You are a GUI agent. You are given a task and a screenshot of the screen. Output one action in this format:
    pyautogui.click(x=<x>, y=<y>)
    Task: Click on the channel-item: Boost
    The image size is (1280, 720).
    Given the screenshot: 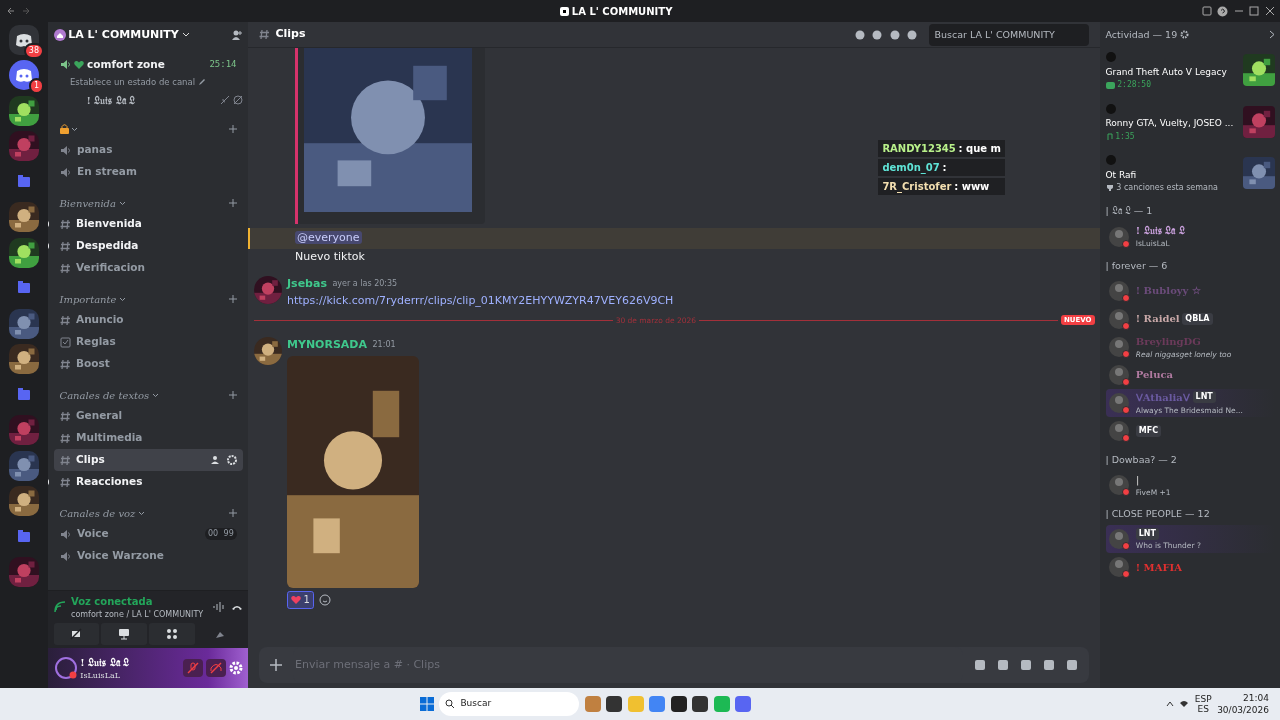 What is the action you would take?
    pyautogui.click(x=148, y=364)
    